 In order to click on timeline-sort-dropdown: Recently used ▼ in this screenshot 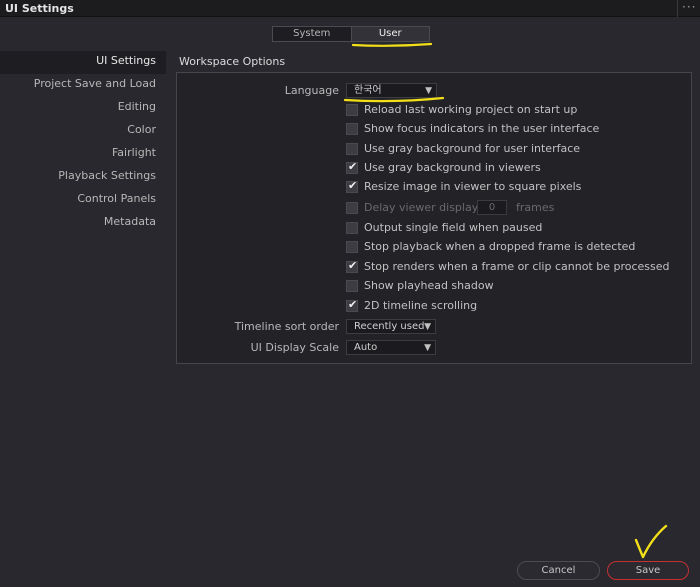, I will do `click(391, 326)`.